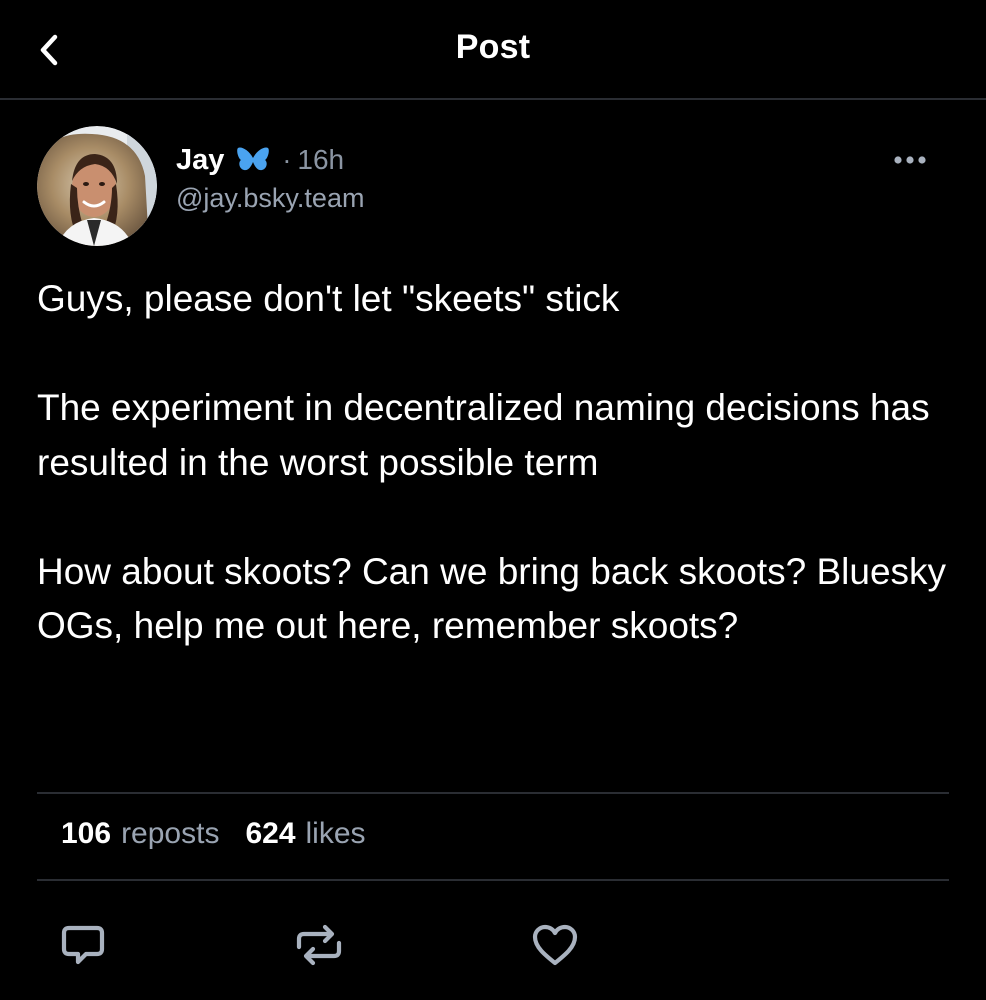 This screenshot has height=1000, width=986. What do you see at coordinates (270, 833) in the screenshot?
I see `likes-count: 624` at bounding box center [270, 833].